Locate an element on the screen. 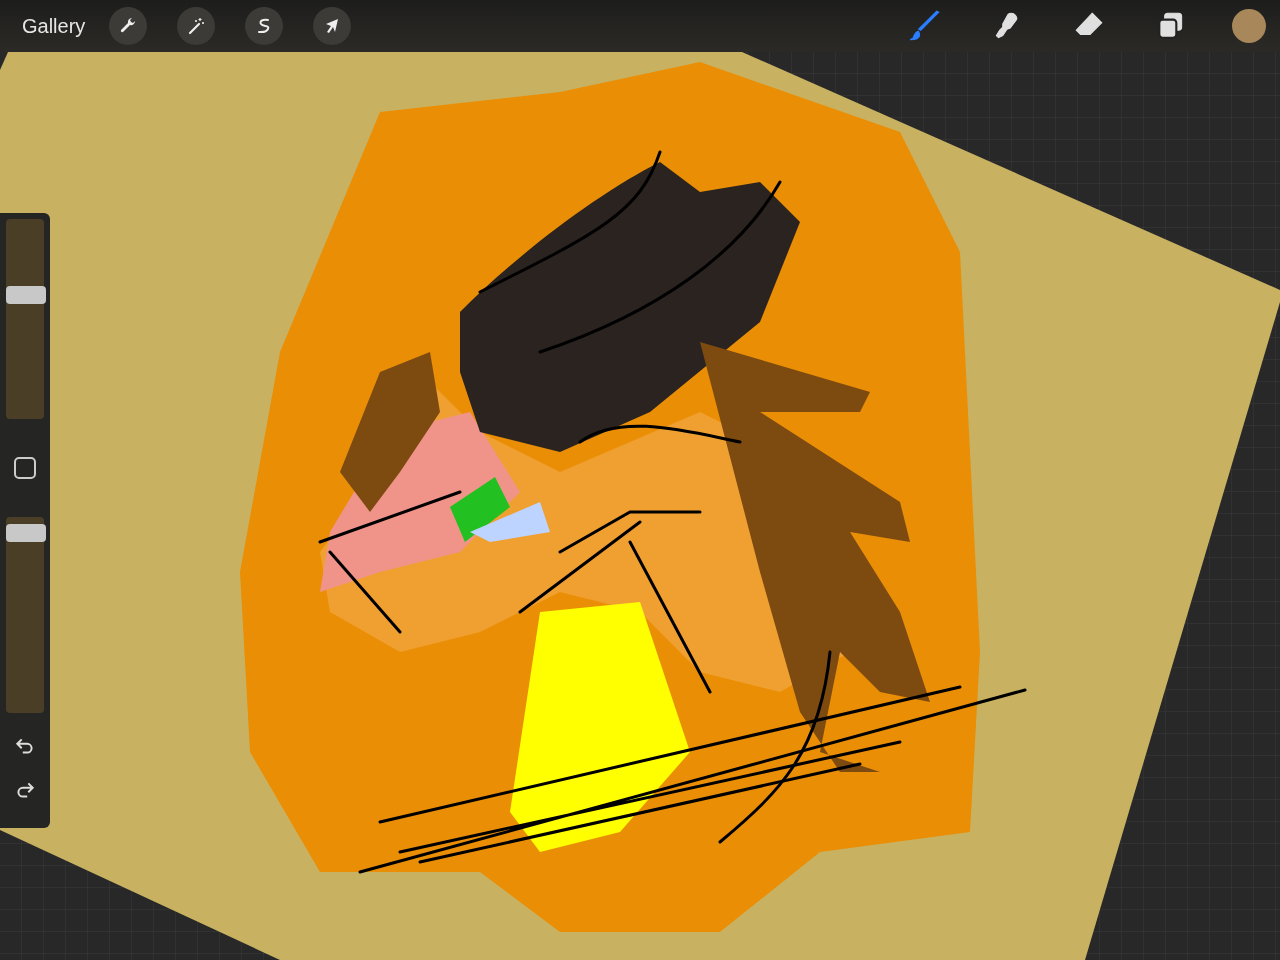 The image size is (1280, 960). gallery-button: Gallery is located at coordinates (54, 26).